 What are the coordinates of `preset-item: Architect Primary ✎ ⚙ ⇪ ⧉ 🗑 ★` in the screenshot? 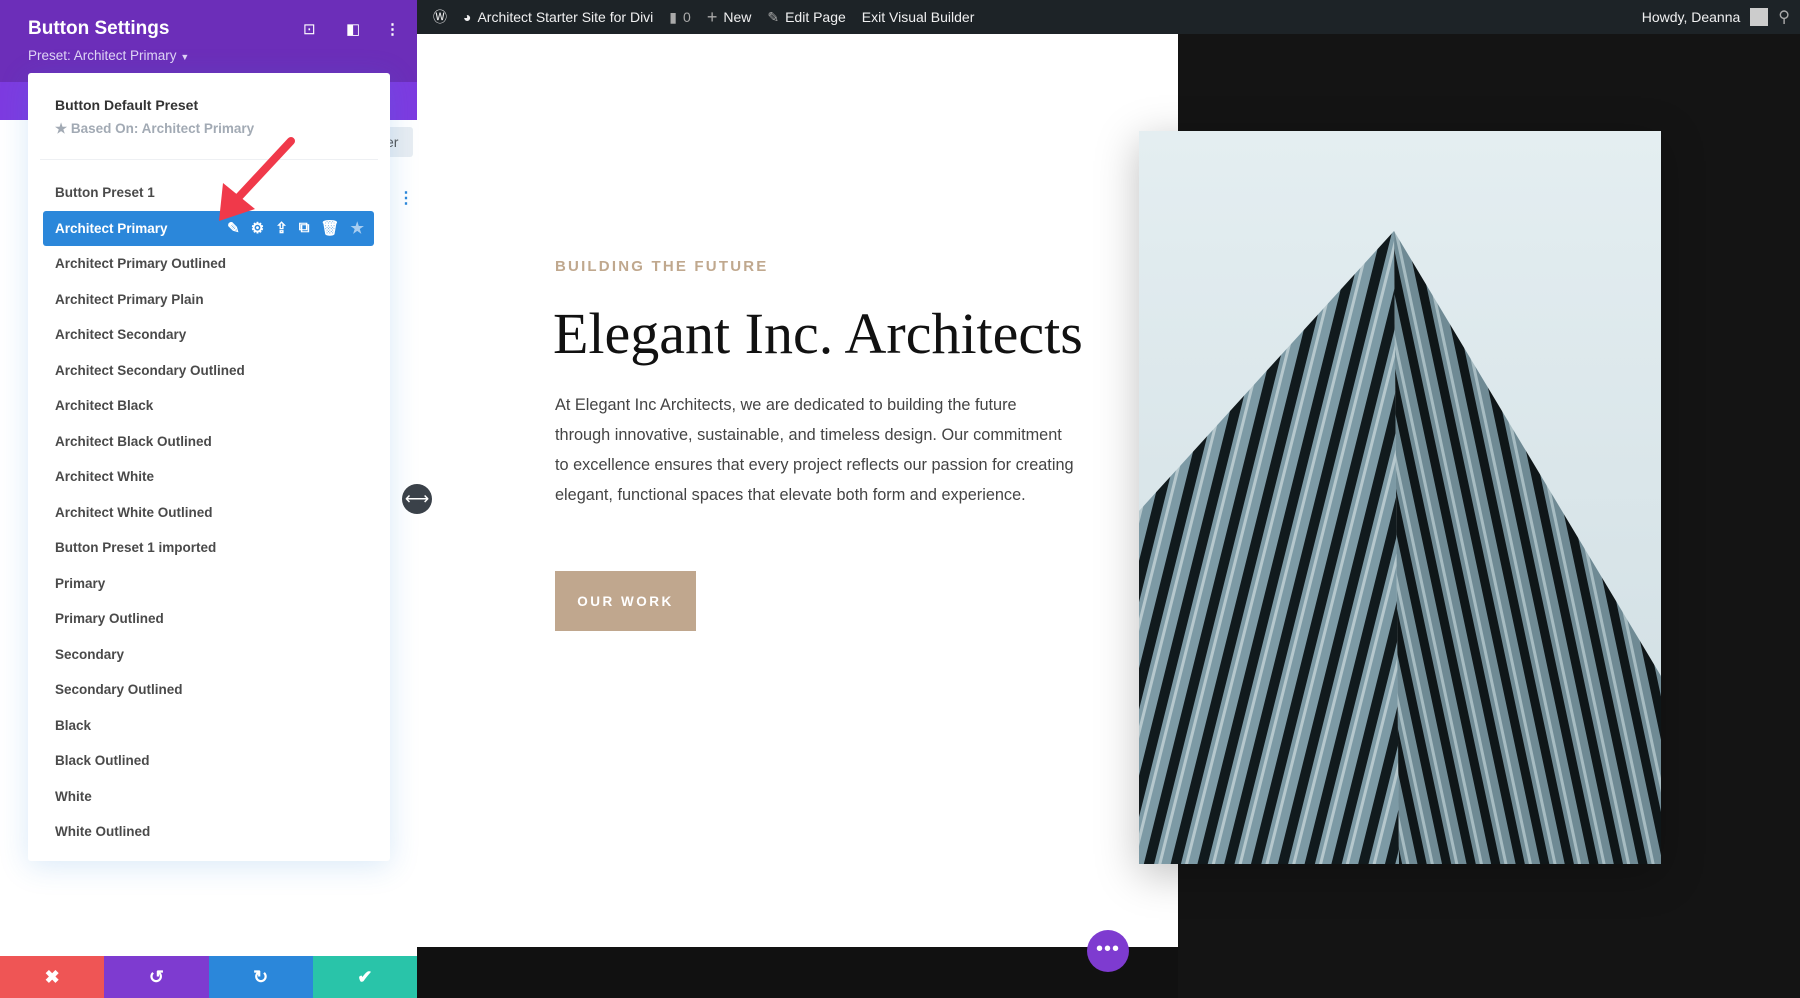 It's located at (208, 228).